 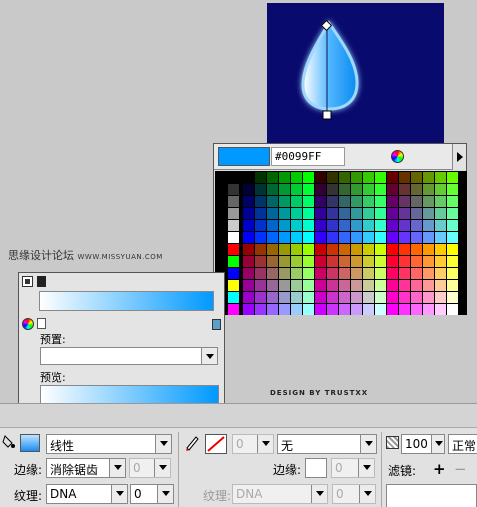 What do you see at coordinates (431, 495) in the screenshot?
I see `filter-list` at bounding box center [431, 495].